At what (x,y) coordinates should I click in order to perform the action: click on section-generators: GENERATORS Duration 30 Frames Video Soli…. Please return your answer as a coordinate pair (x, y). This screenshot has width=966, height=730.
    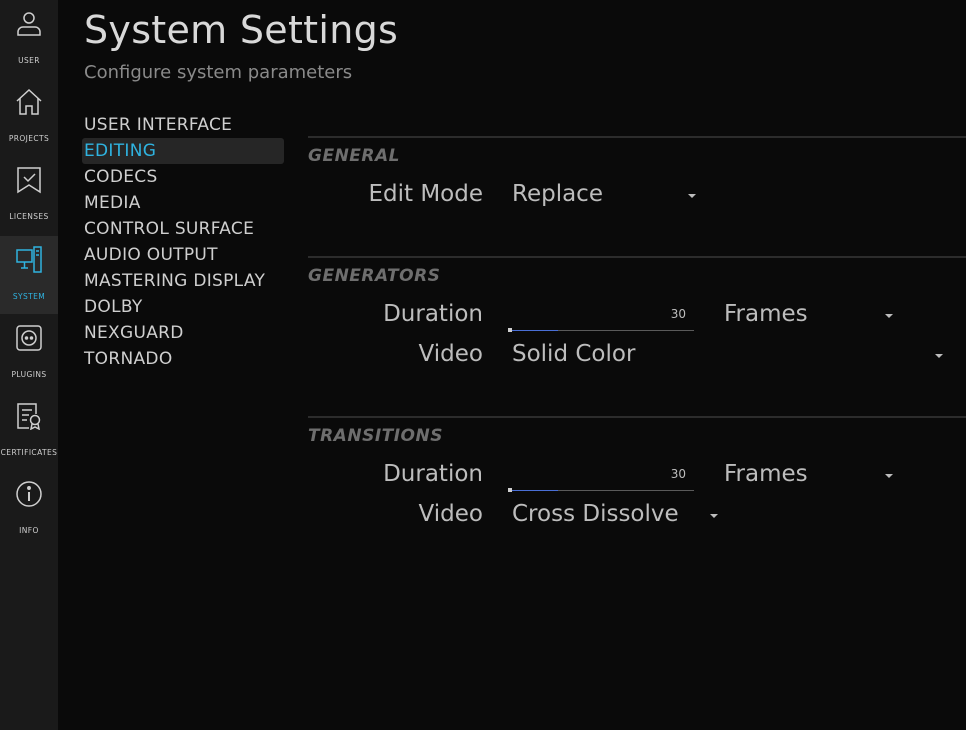
    Looking at the image, I should click on (637, 336).